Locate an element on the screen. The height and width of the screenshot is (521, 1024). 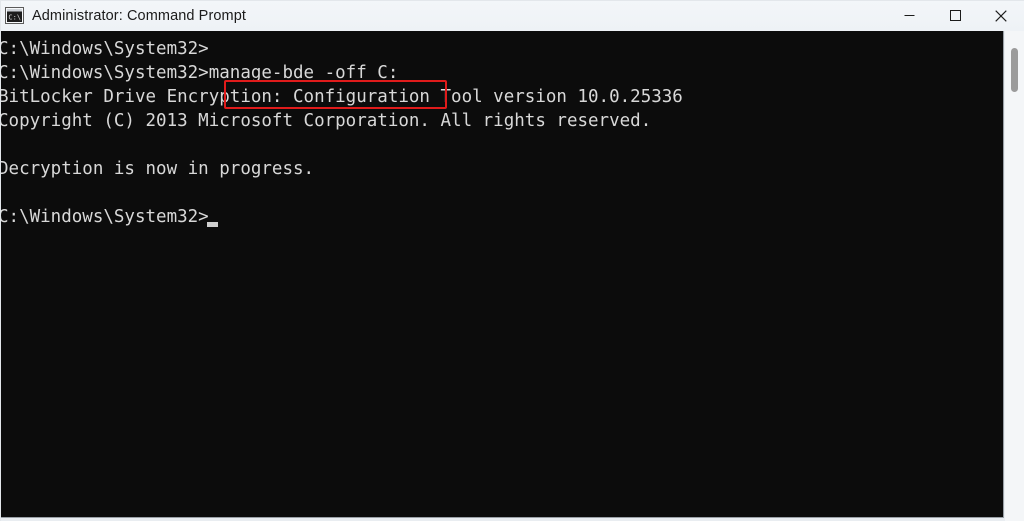
terminal-line-prompt: C:\Windows\System32> is located at coordinates (500, 217).